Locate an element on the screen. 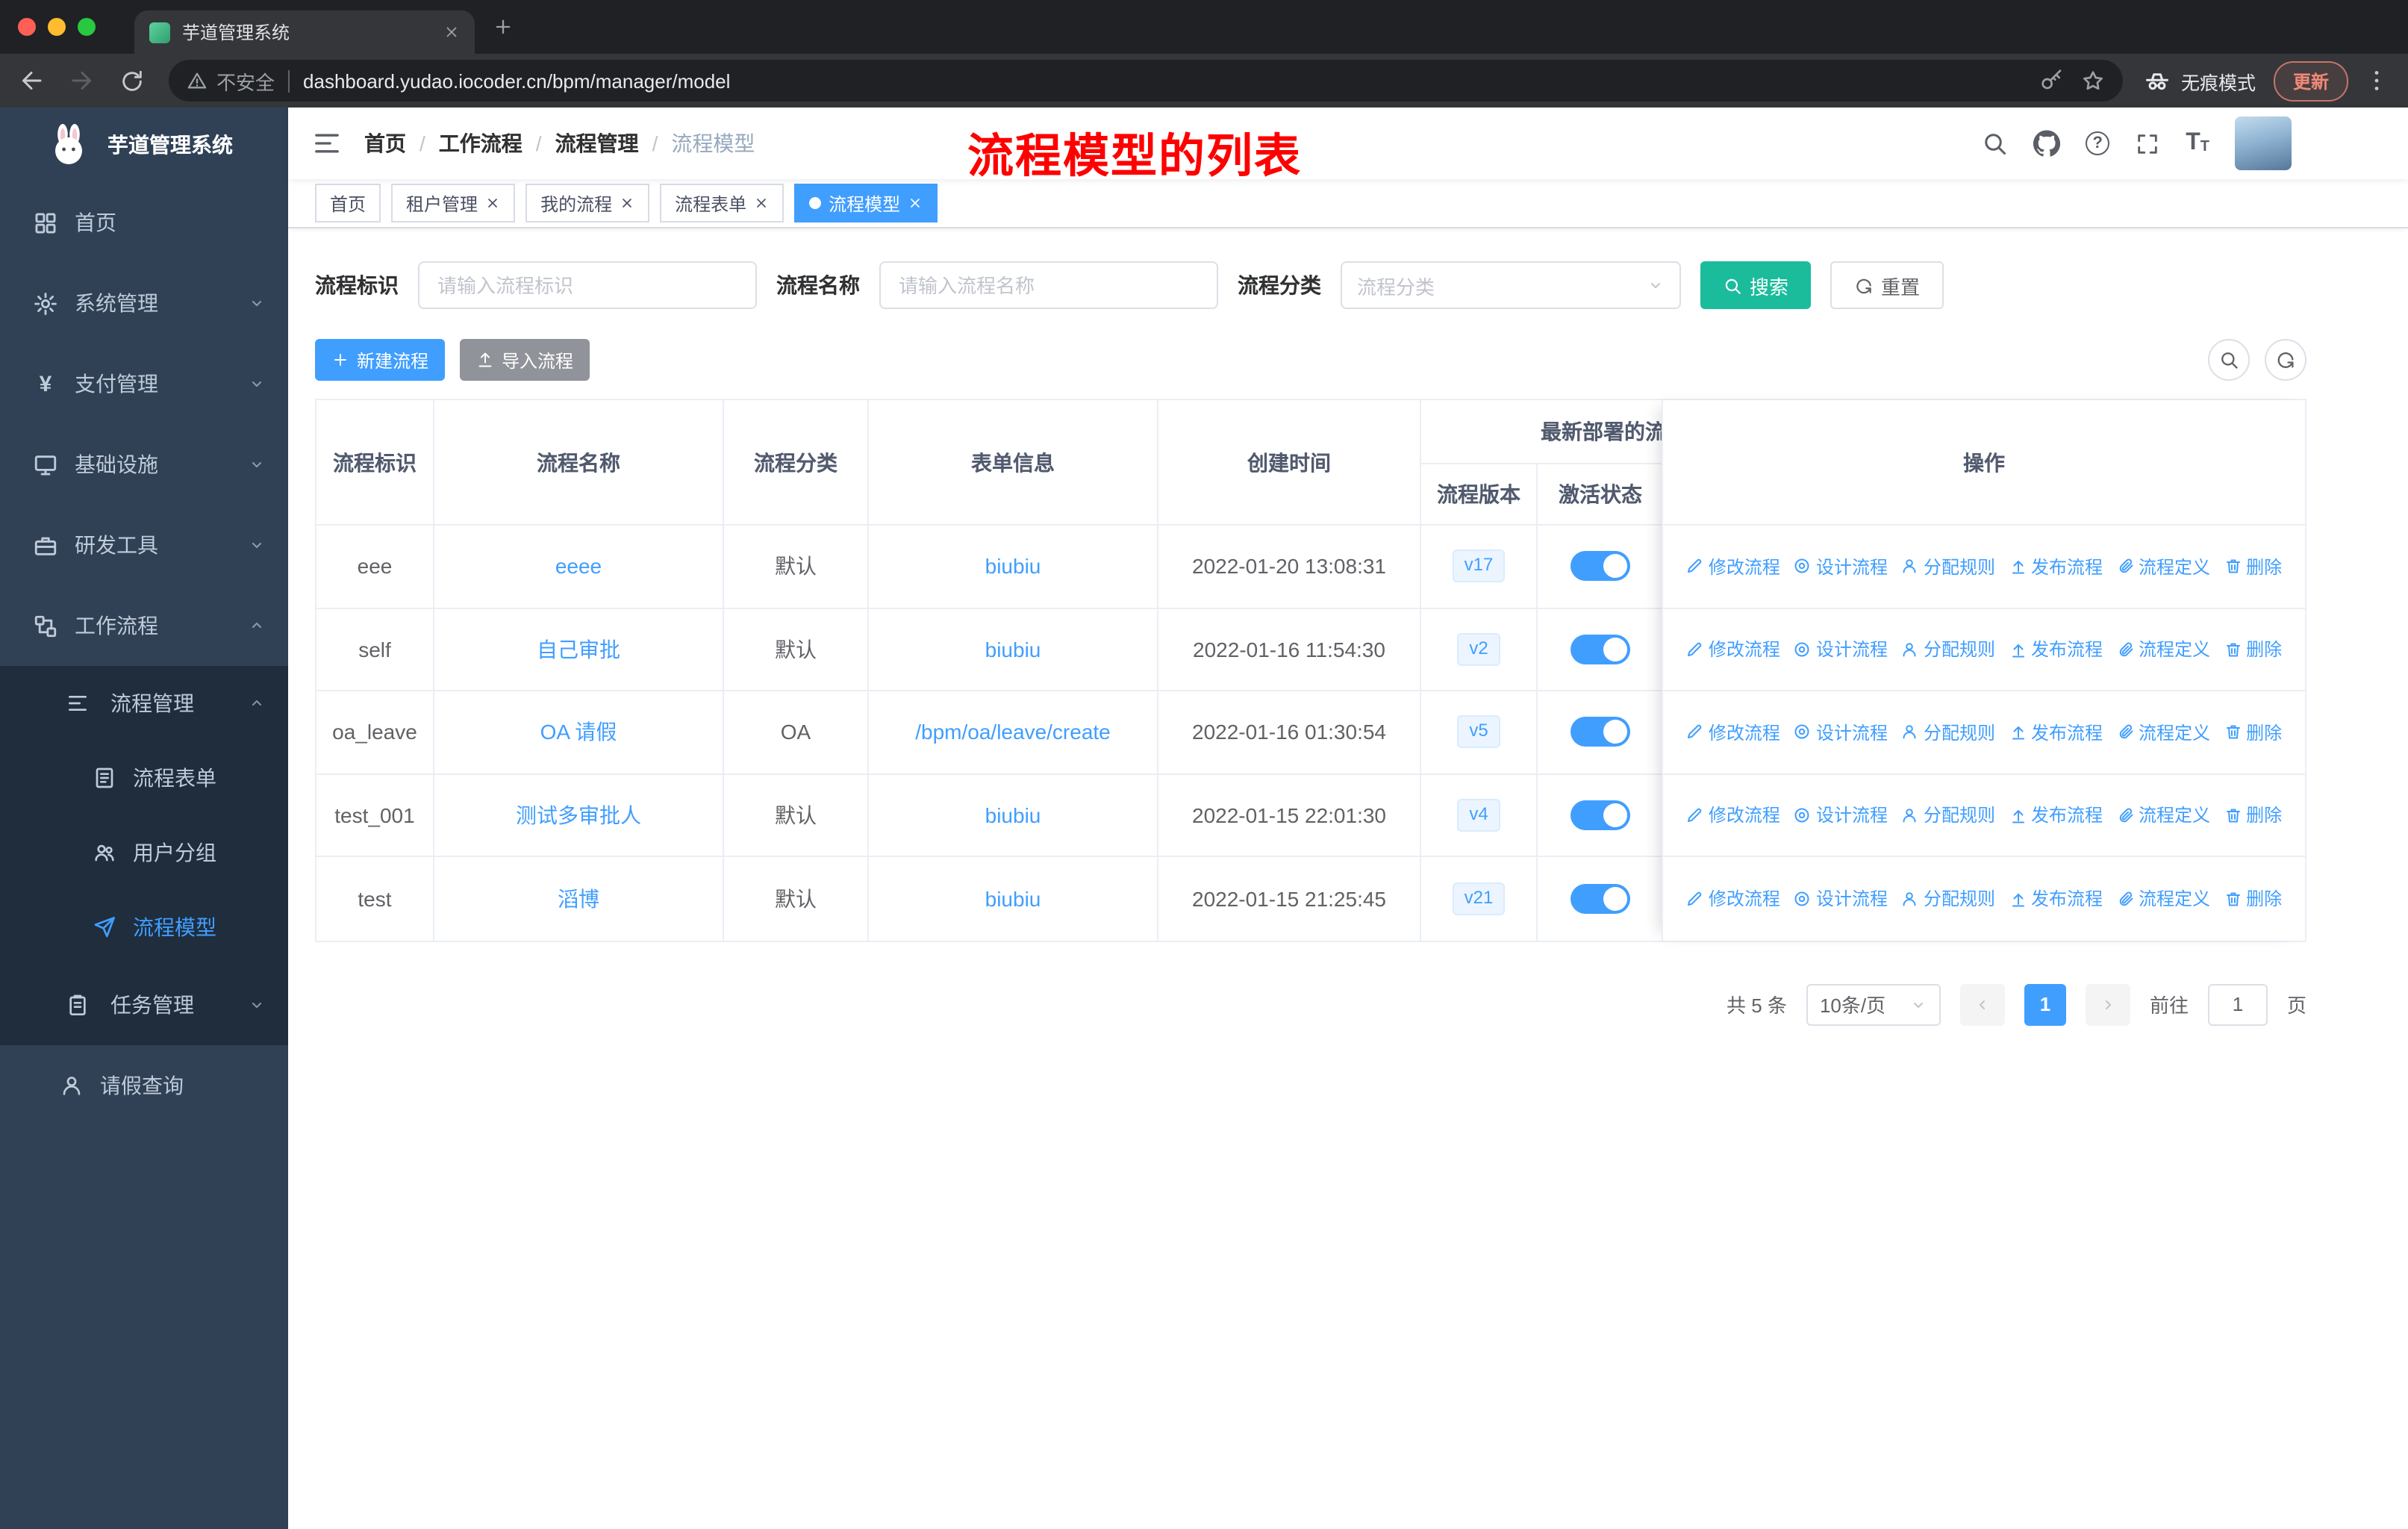  browser-tab: 芋道管理系统 is located at coordinates (304, 32).